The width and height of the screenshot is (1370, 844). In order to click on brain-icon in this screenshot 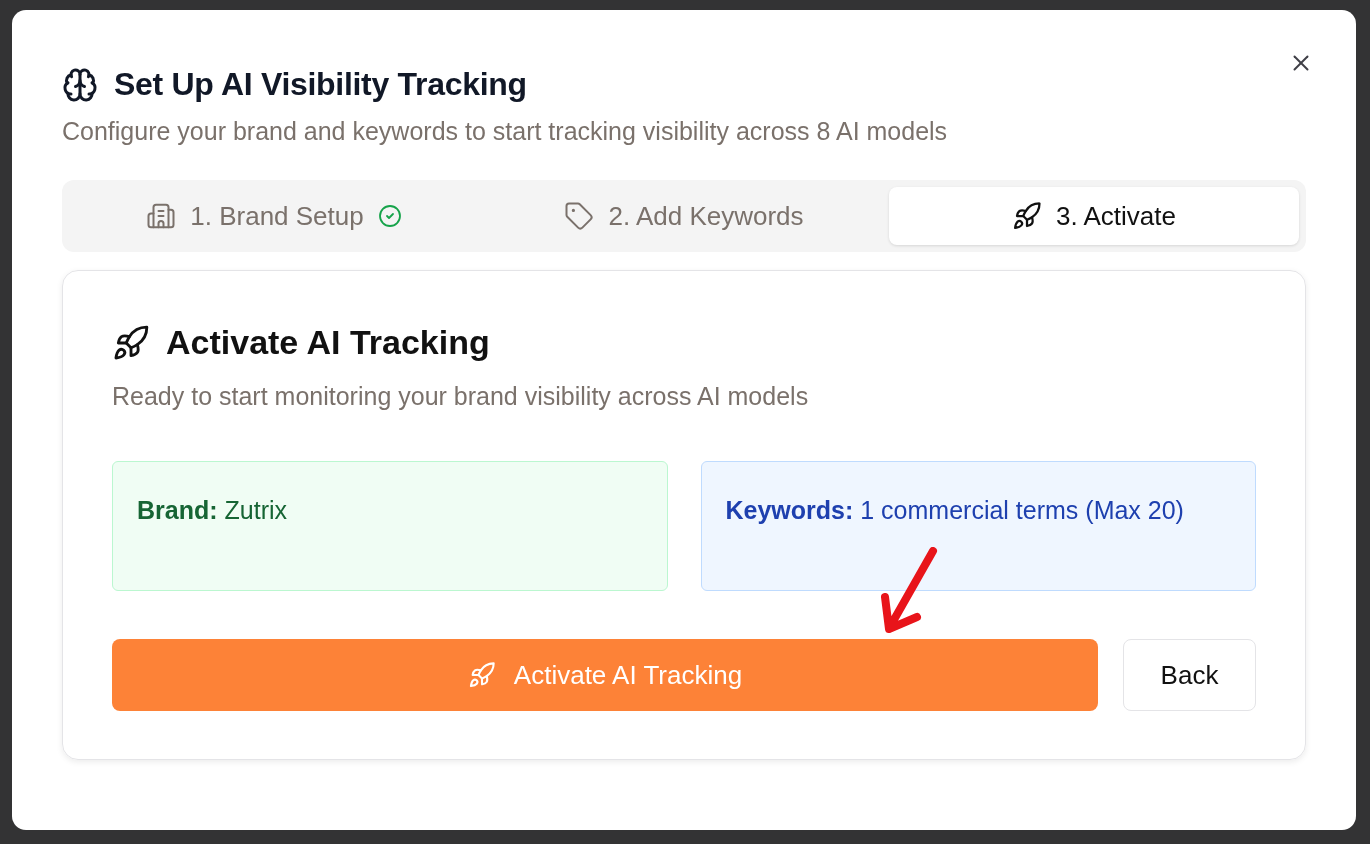, I will do `click(80, 84)`.